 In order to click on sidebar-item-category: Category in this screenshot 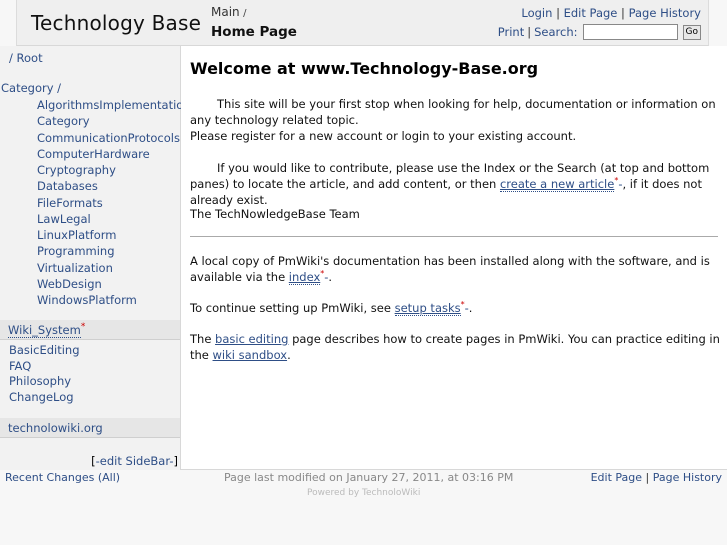, I will do `click(63, 121)`.